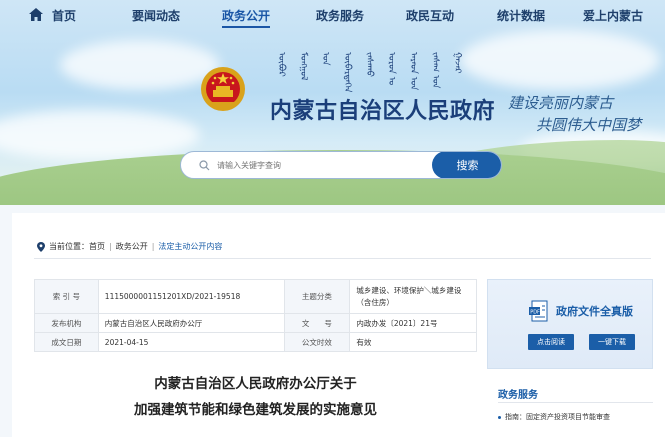 Image resolution: width=665 pixels, height=437 pixels. I want to click on validity-label: 公文时效, so click(317, 342).